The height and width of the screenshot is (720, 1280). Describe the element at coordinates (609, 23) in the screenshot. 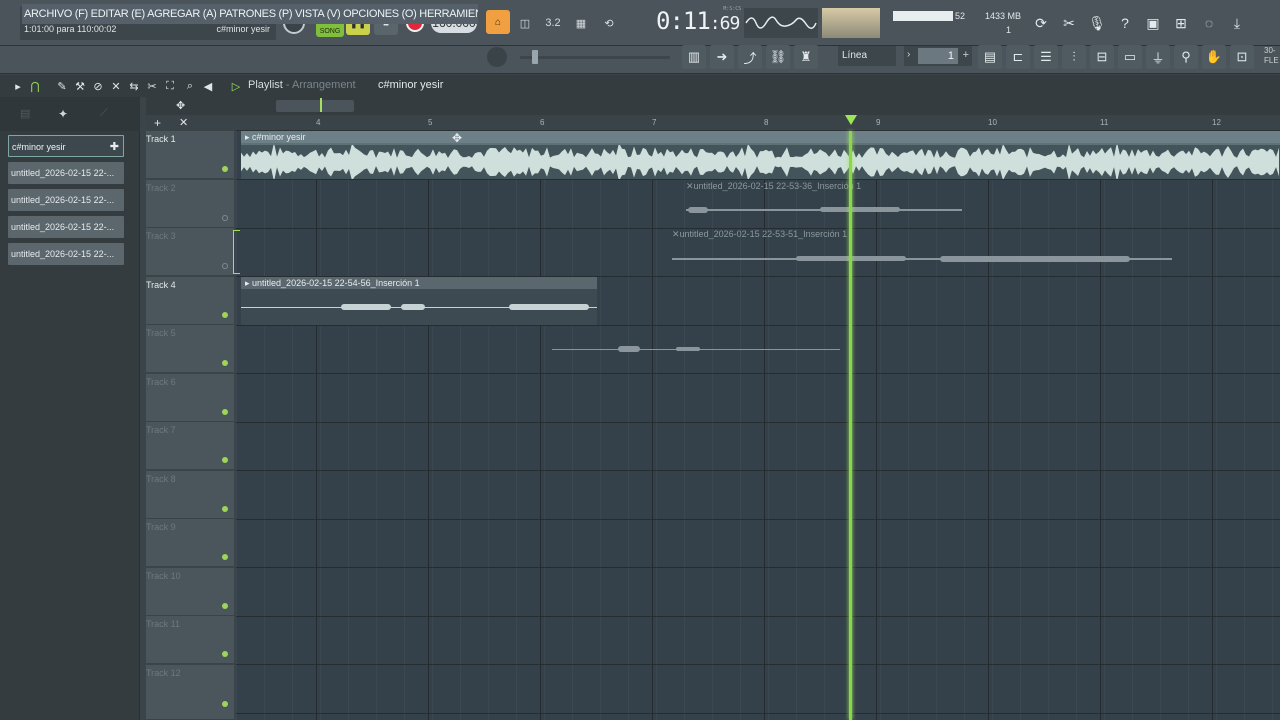

I see `loop-record-icon: ⟲` at that location.